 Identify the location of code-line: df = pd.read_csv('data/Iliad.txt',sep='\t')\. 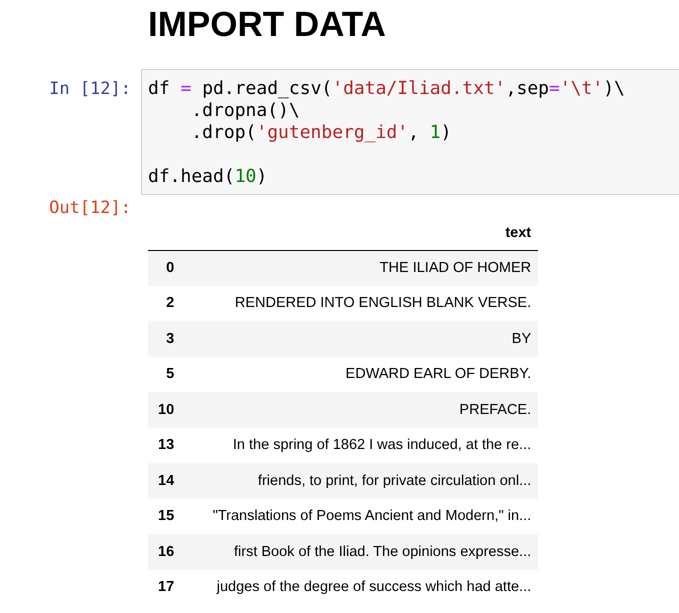
(386, 89).